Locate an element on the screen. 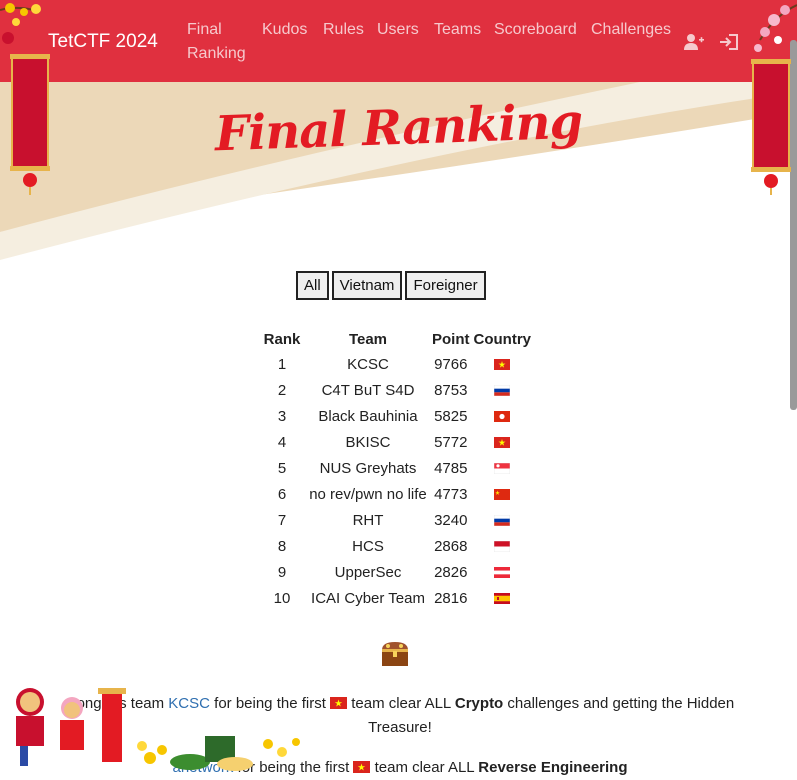  table-row: 10 ICAI Cyber Team 2816 is located at coordinates (395, 598).